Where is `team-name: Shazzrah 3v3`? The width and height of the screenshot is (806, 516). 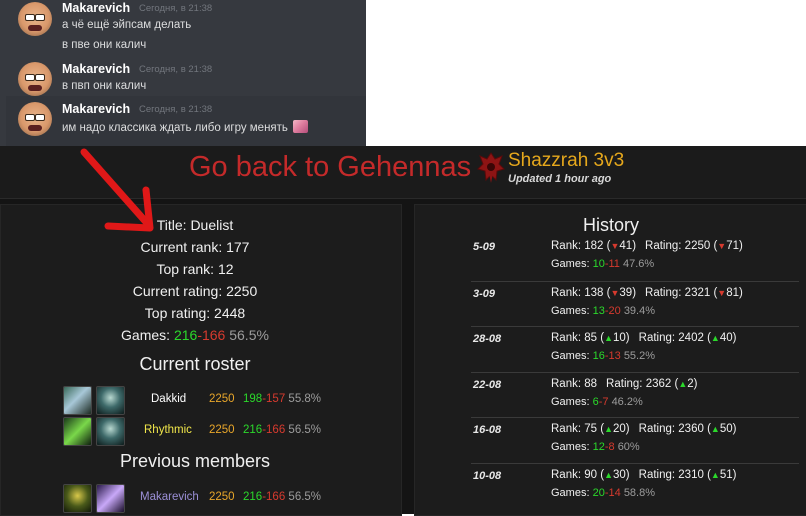
team-name: Shazzrah 3v3 is located at coordinates (566, 160).